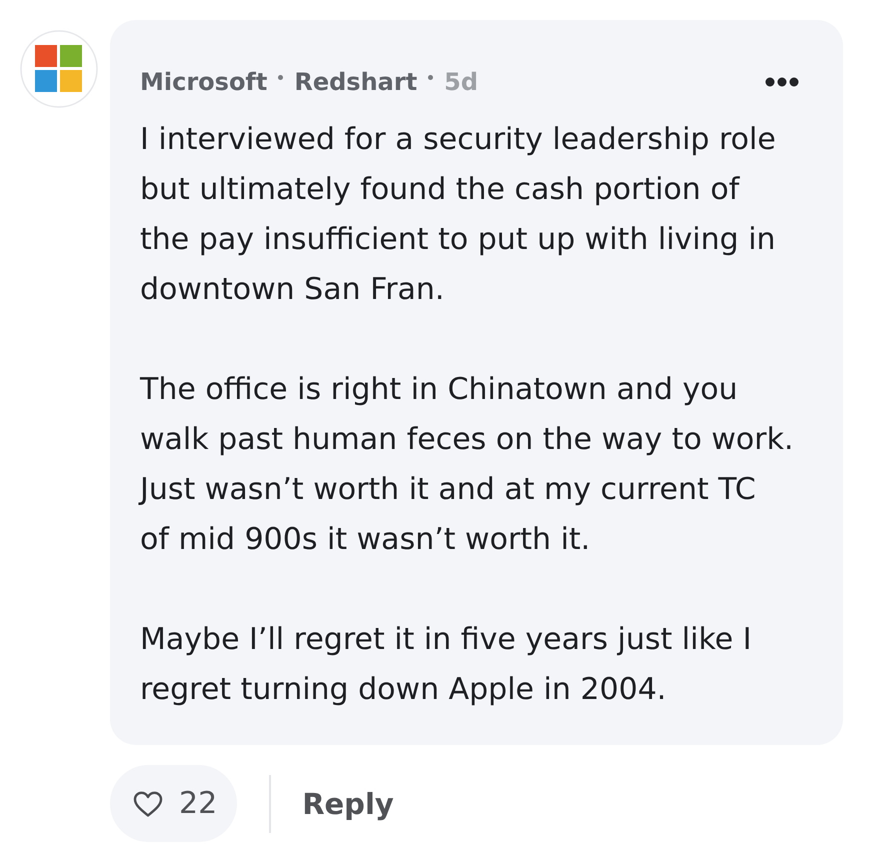 This screenshot has width=875, height=848. I want to click on company-name: Microsoft, so click(204, 82).